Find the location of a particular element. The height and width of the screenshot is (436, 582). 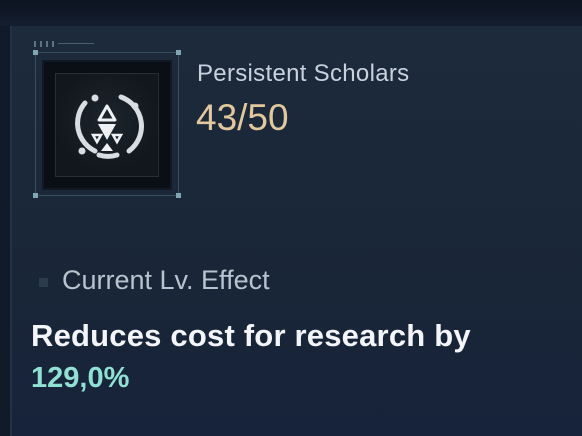

perk-name: Persistent Scholars is located at coordinates (303, 73).